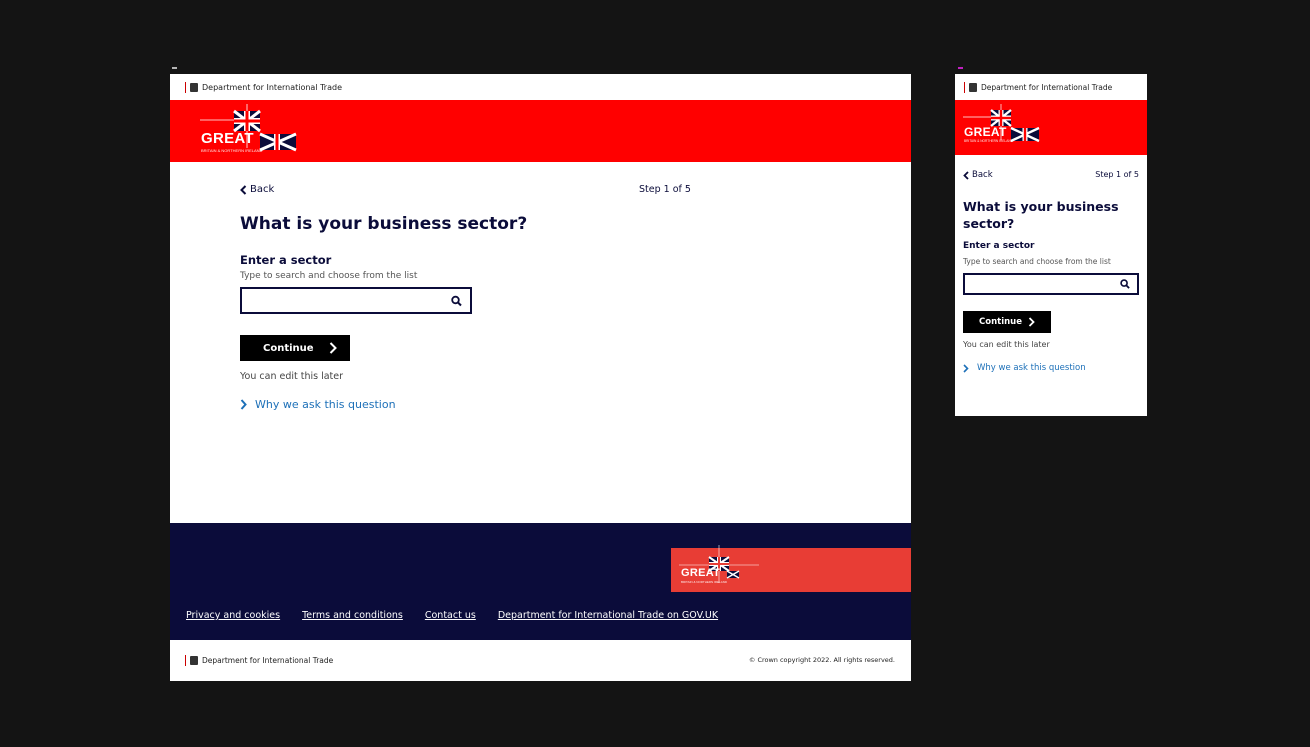 The image size is (1310, 747). I want to click on footer-link-terms: Terms and conditions, so click(352, 615).